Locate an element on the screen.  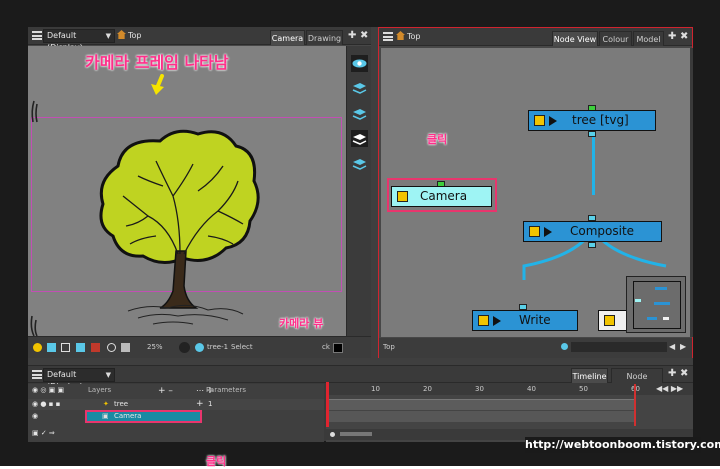
layer-toggle-icons: ◉ ● ▪ ▪ is located at coordinates (46, 404).